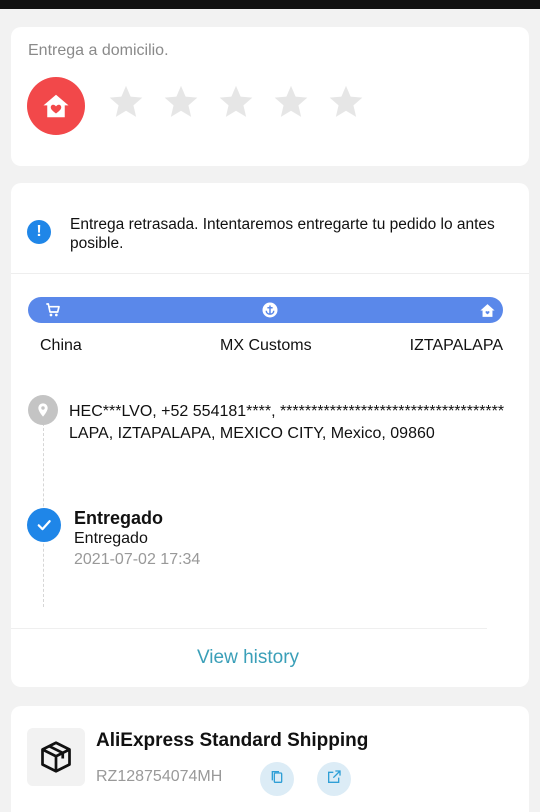 Image resolution: width=540 pixels, height=812 pixels. Describe the element at coordinates (61, 345) in the screenshot. I see `stage-origin-label: China` at that location.